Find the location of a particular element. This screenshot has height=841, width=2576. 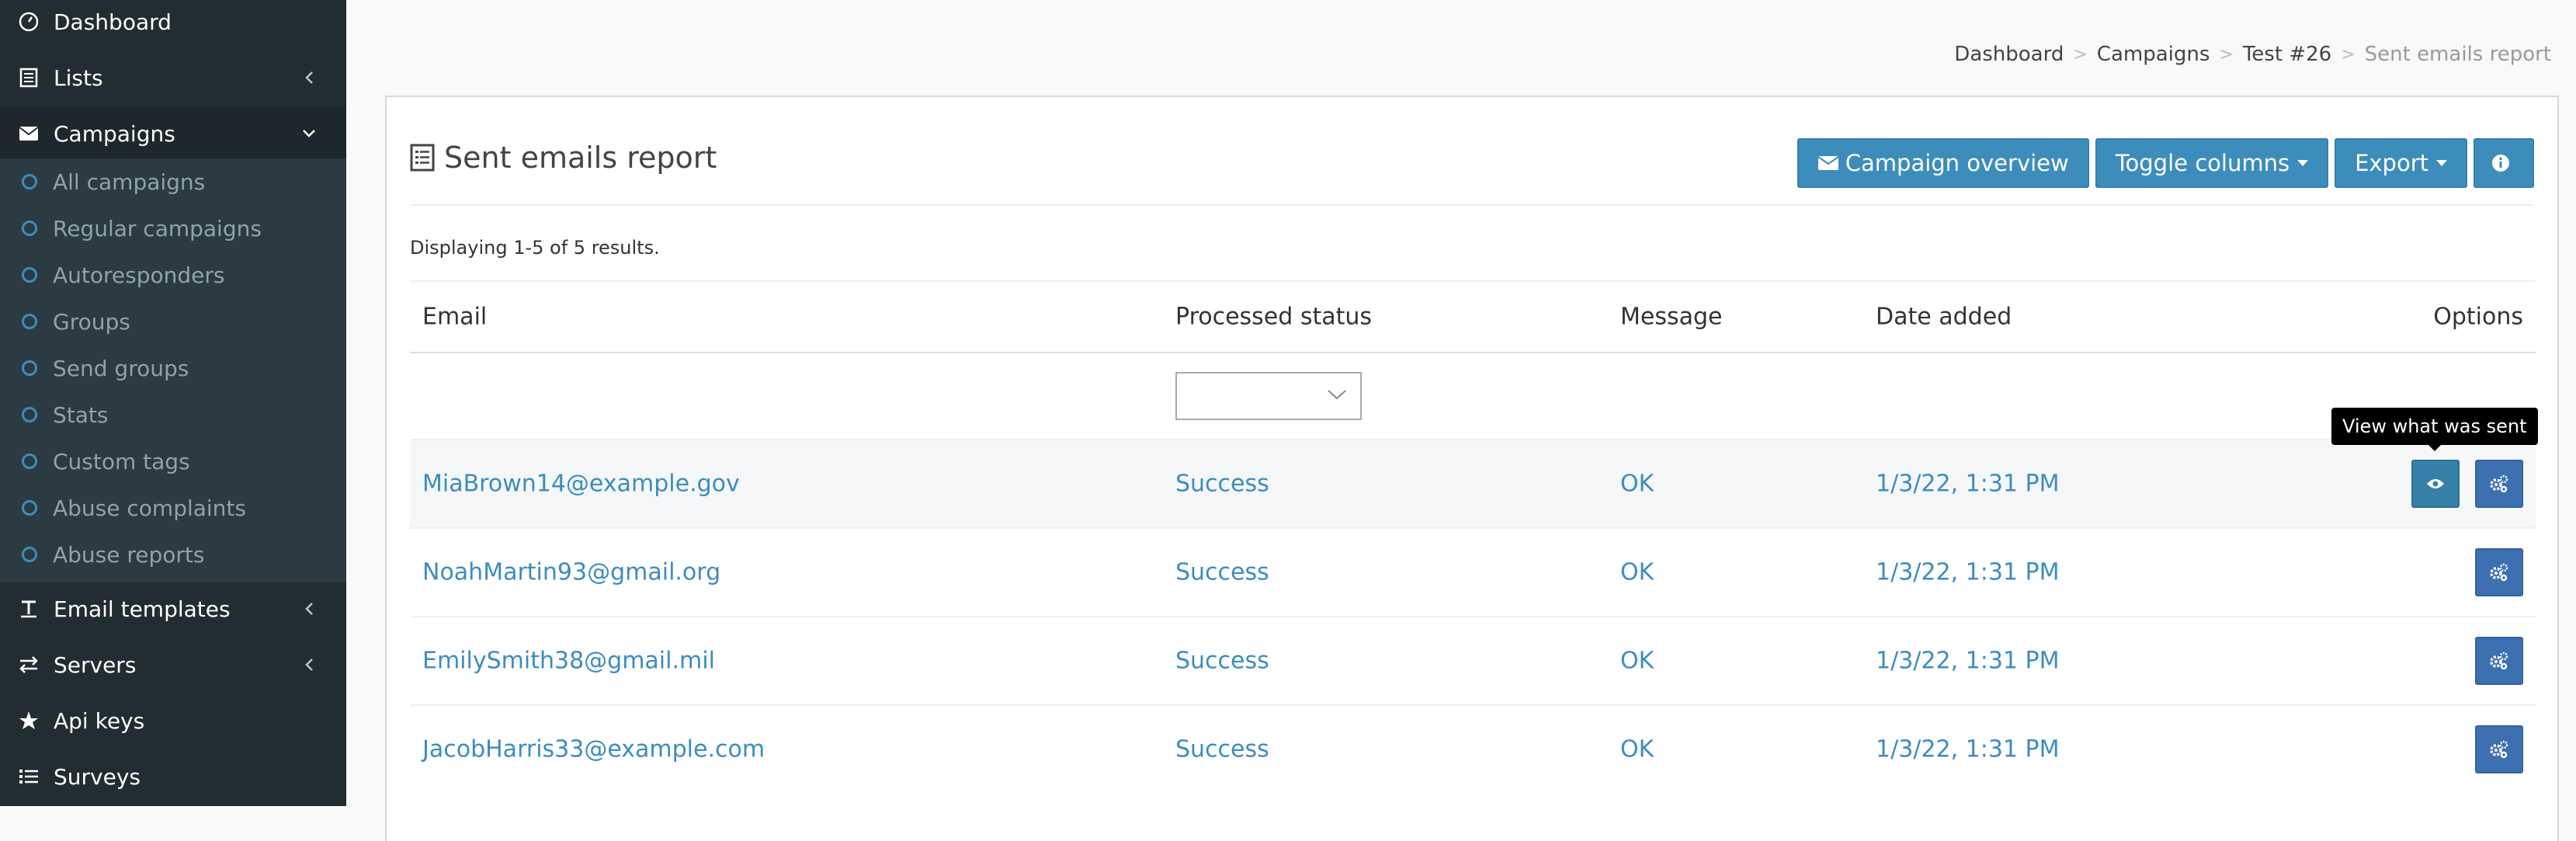

sidebar-item-lists: Lists is located at coordinates (173, 78).